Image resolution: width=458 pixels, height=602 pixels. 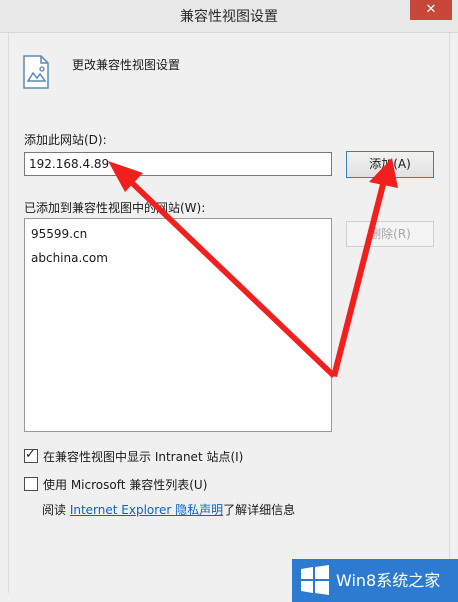 I want to click on list-item: abchina.com, so click(x=178, y=258).